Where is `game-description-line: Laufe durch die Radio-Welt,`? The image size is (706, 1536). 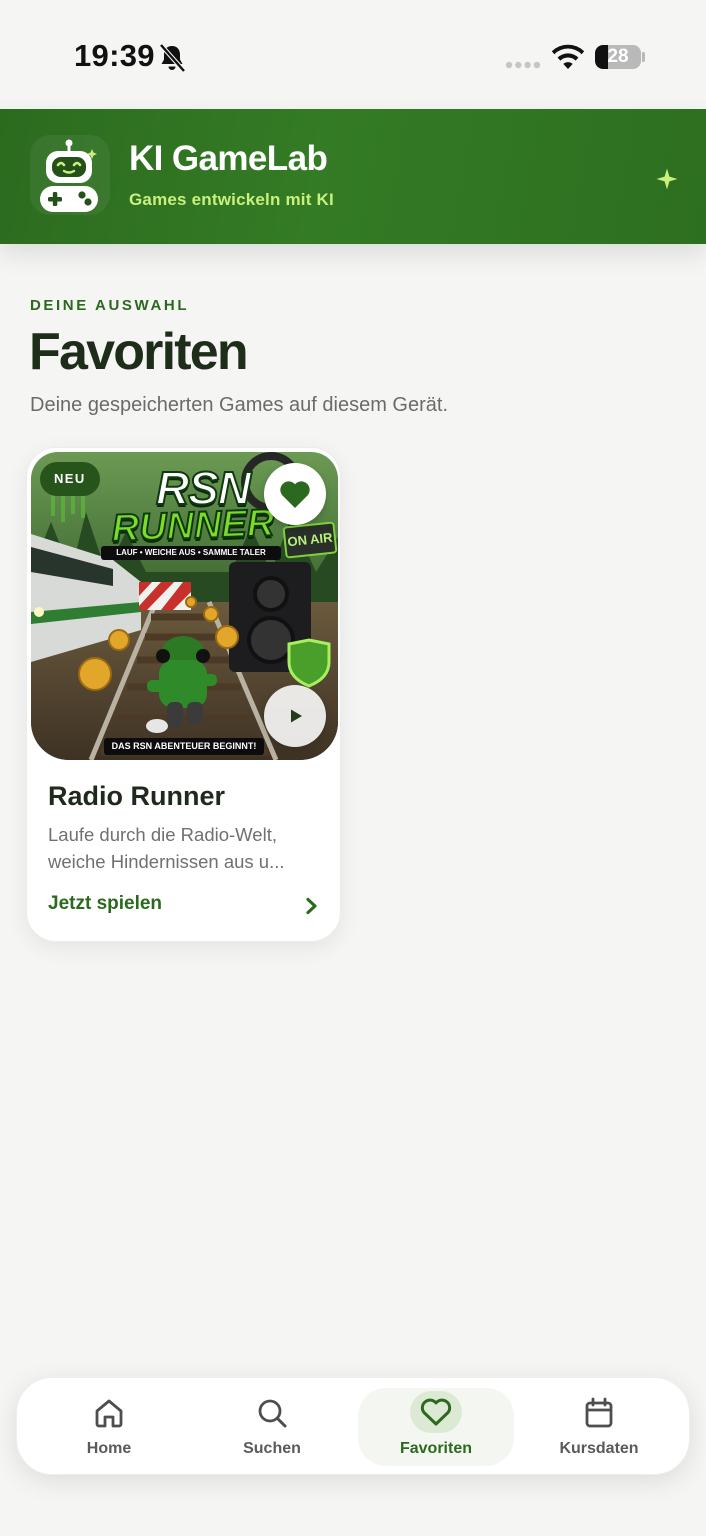 game-description-line: Laufe durch die Radio-Welt, is located at coordinates (162, 834).